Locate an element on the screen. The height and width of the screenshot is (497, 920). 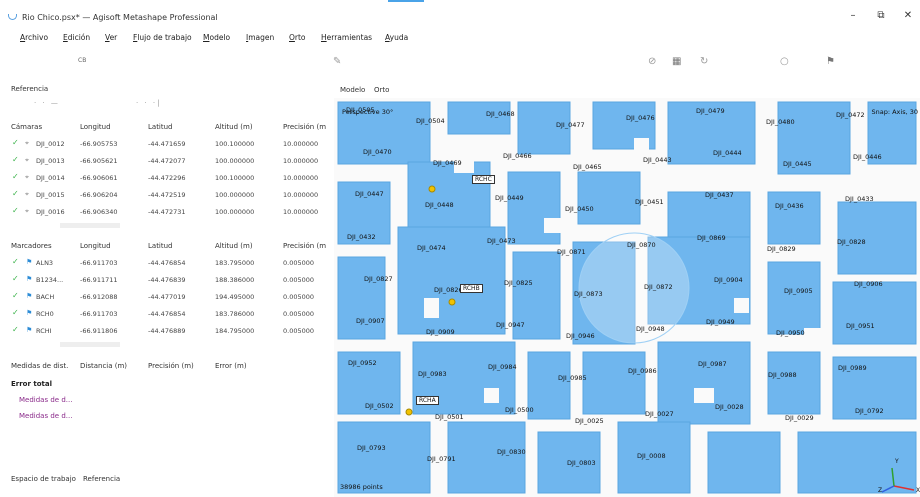
camera-label: DJI_0793 is located at coordinates (371, 448).